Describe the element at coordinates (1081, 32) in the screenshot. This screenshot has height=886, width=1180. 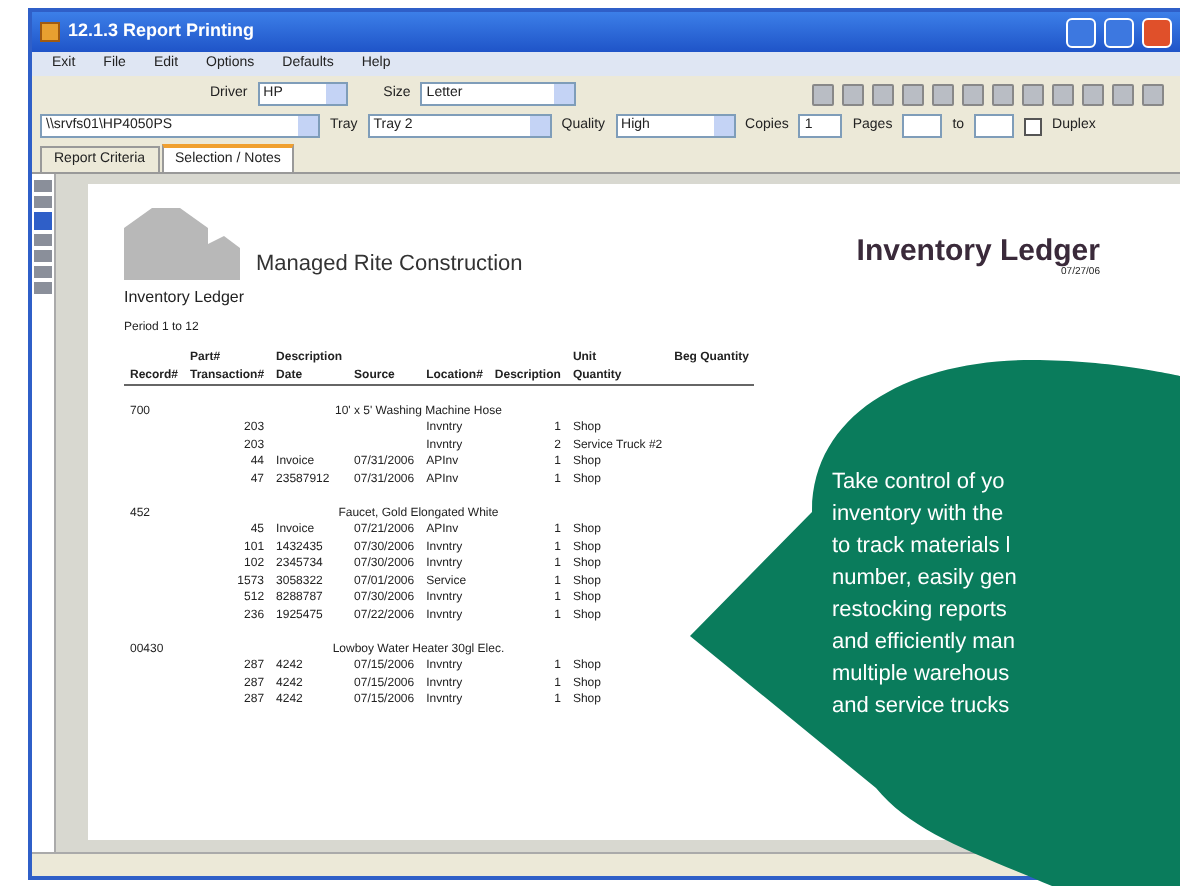
I see `minimize-button` at that location.